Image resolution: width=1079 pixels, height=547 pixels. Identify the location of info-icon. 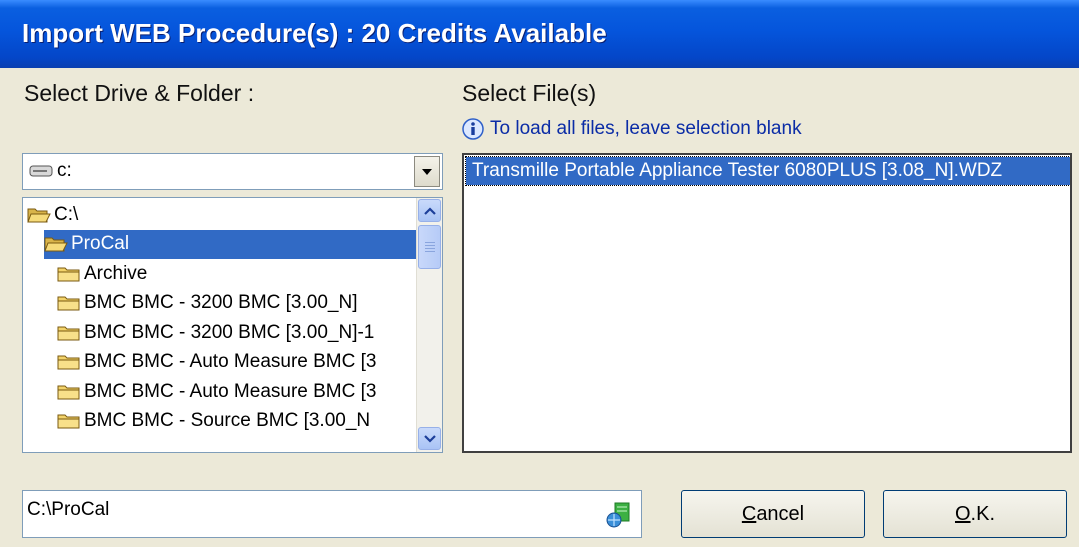
(473, 129).